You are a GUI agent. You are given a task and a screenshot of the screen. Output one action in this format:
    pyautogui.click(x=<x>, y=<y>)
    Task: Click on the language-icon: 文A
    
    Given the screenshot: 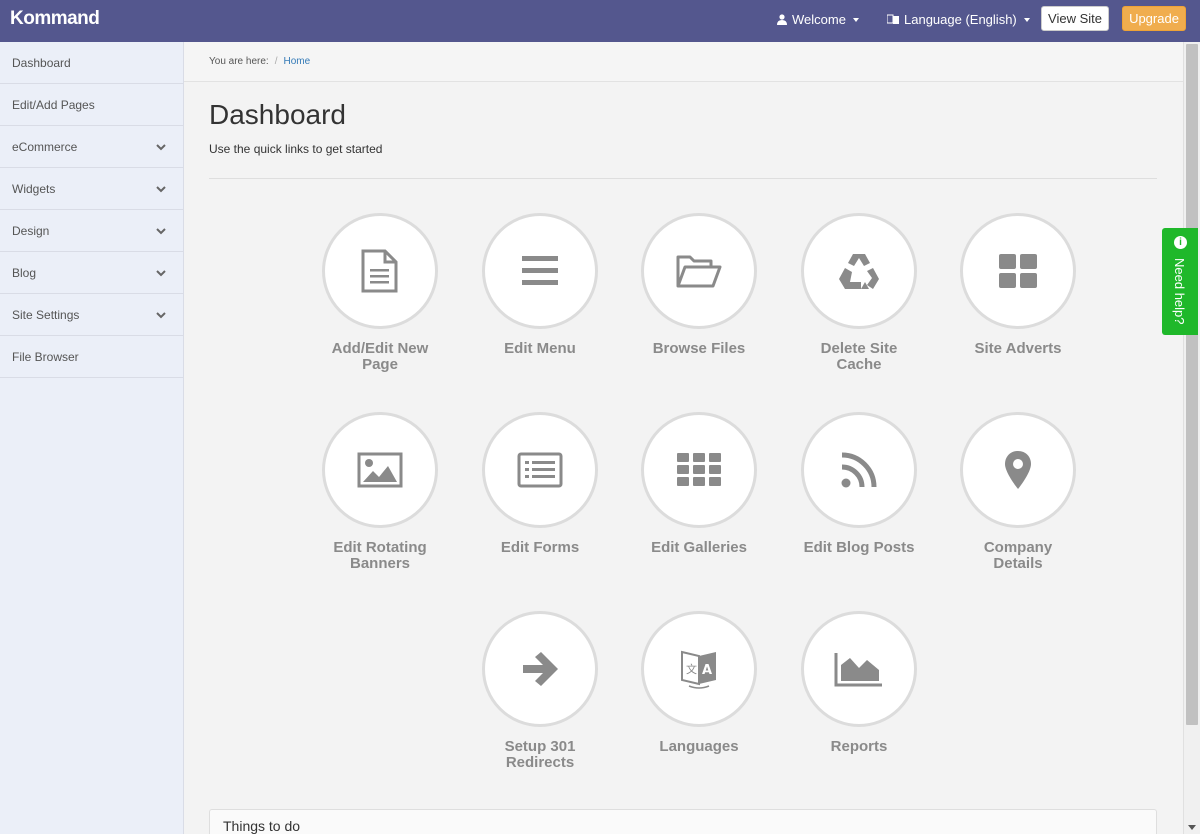 What is the action you would take?
    pyautogui.click(x=698, y=669)
    